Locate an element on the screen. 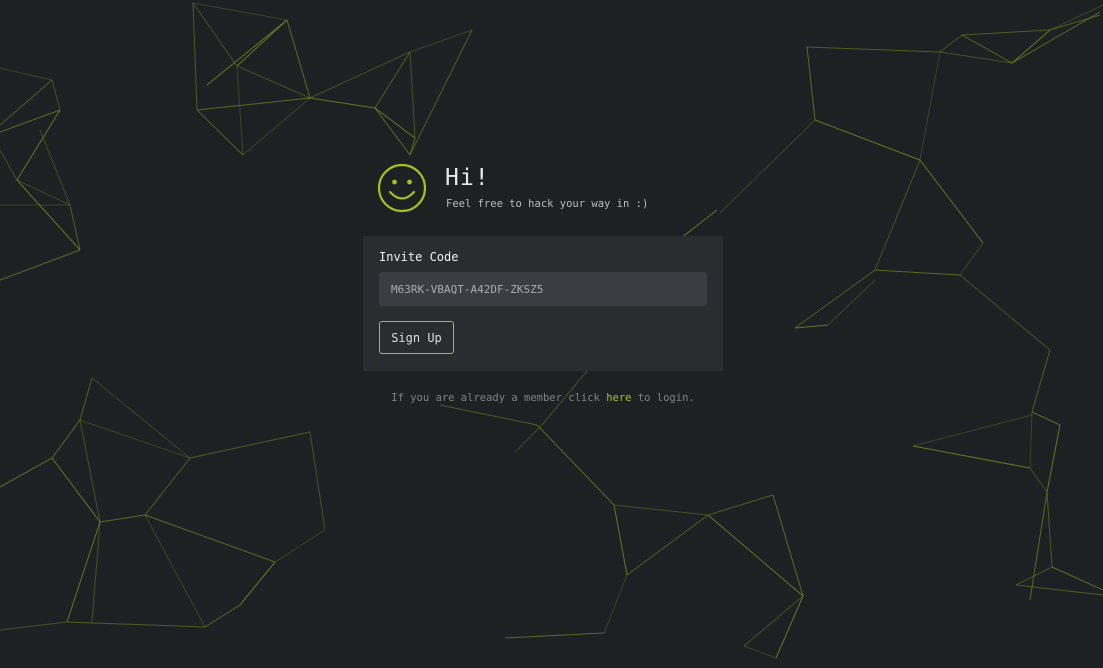  smiley-face-icon is located at coordinates (402, 188).